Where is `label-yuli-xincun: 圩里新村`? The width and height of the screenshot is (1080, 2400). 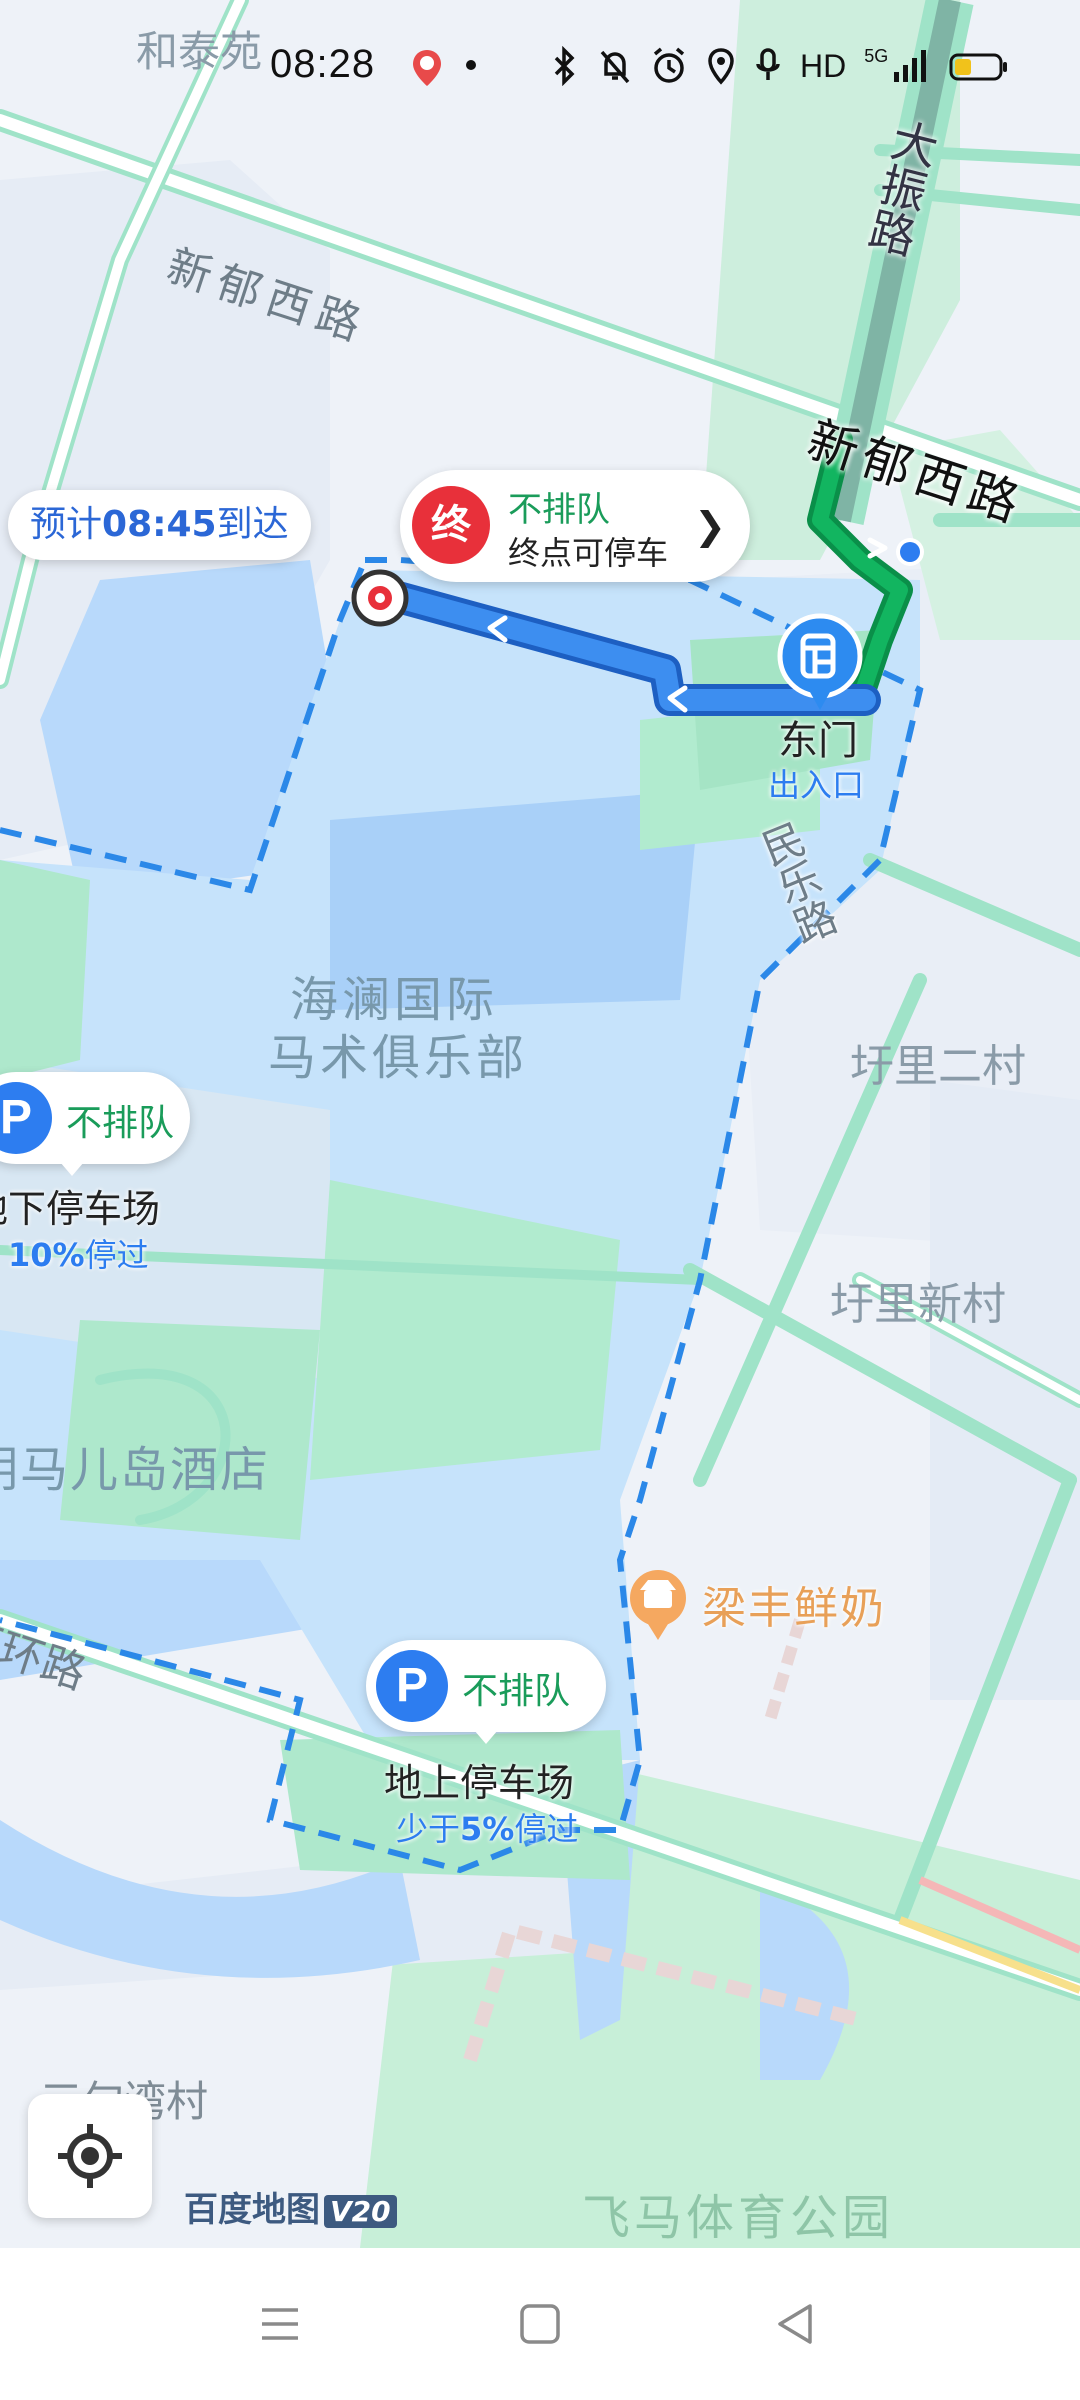 label-yuli-xincun: 圩里新村 is located at coordinates (918, 1304).